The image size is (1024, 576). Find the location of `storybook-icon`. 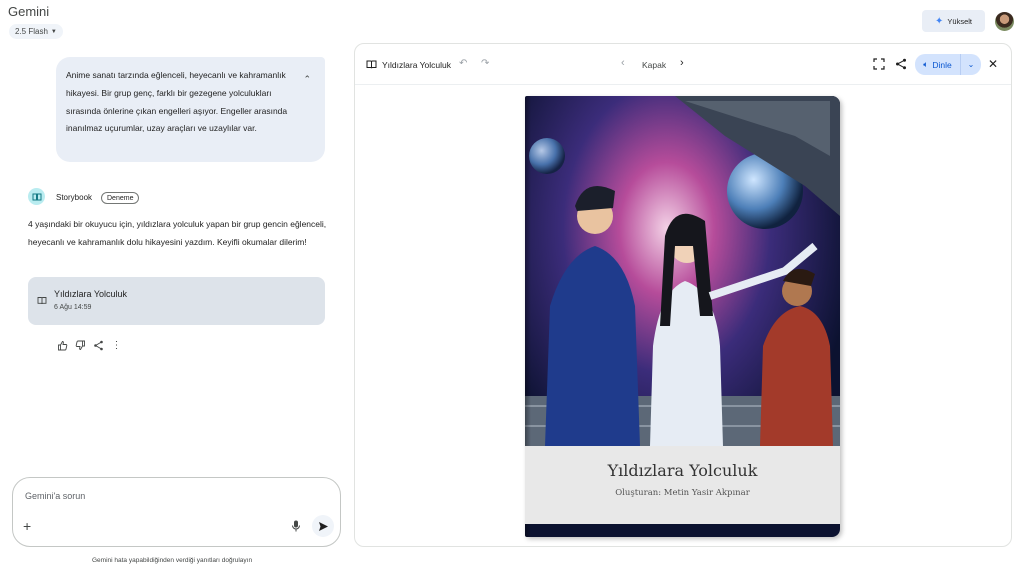

storybook-icon is located at coordinates (36, 196).